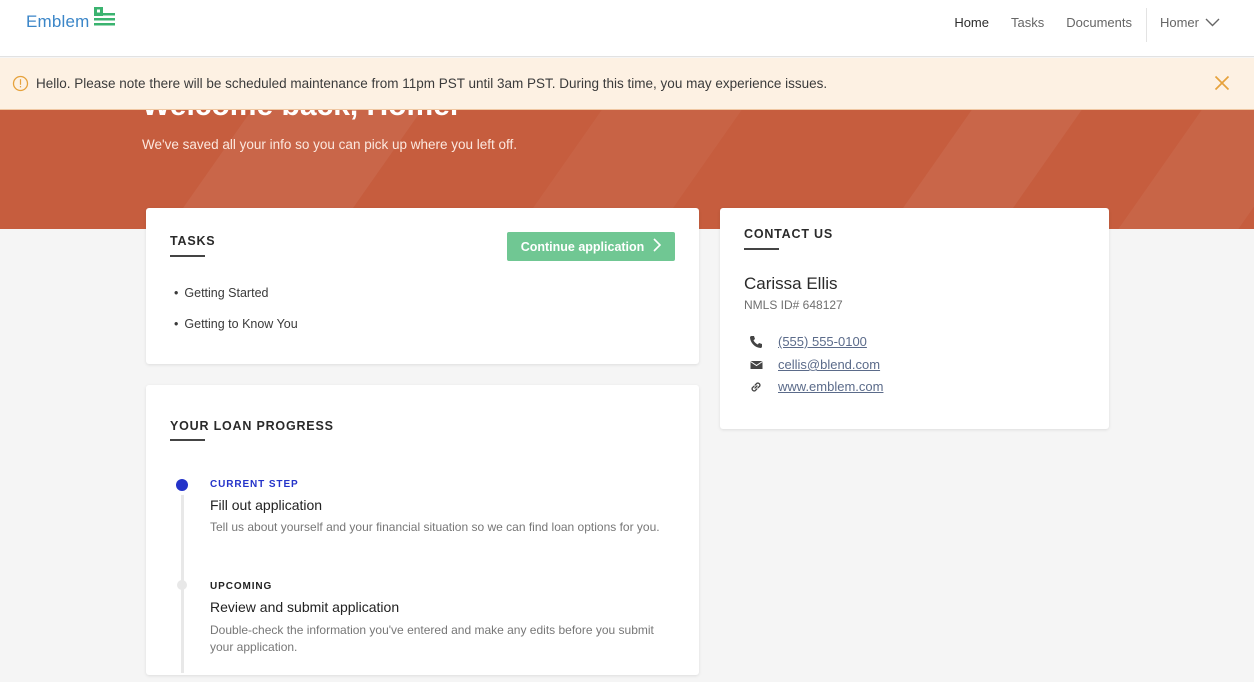 The image size is (1254, 682). I want to click on contact-phone-row: (555) 555-0100, so click(807, 341).